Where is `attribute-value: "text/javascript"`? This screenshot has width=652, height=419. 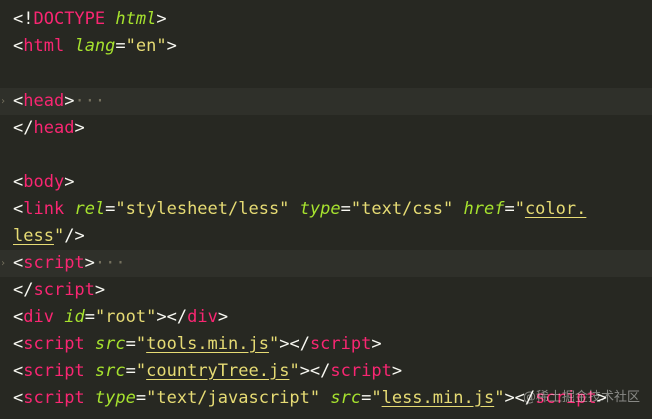 attribute-value: "text/javascript" is located at coordinates (233, 398).